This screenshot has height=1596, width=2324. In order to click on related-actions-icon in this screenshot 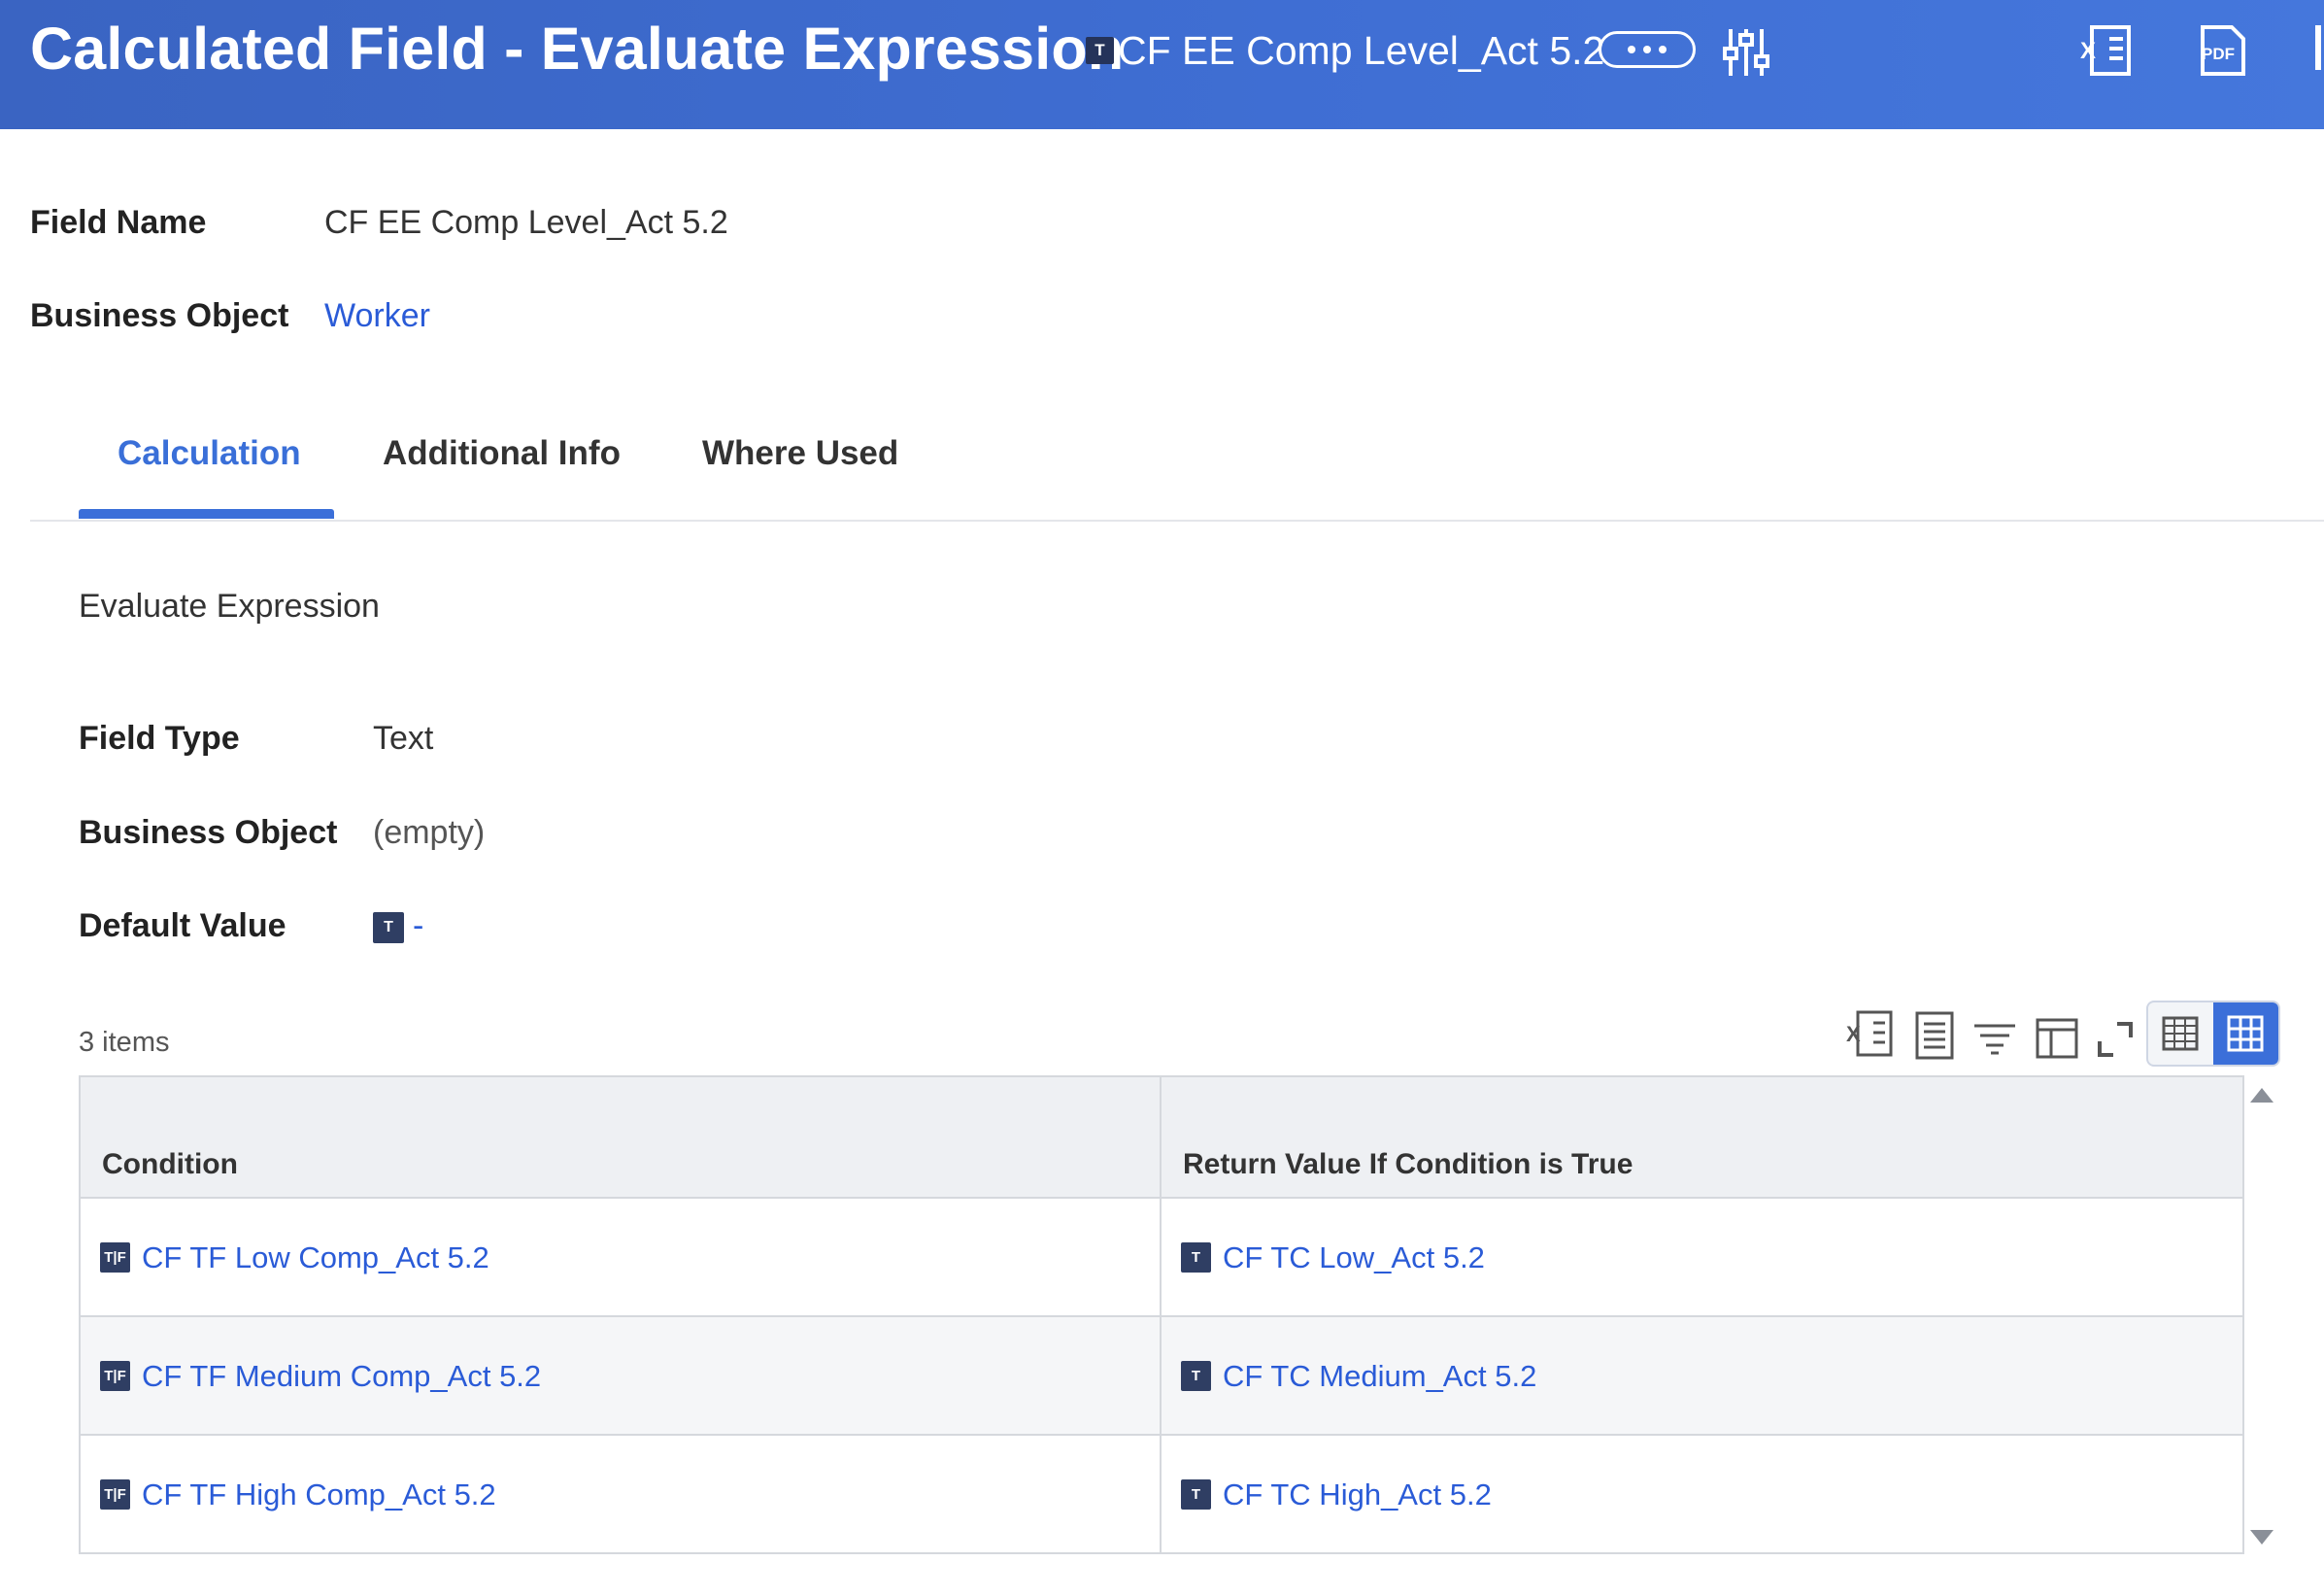, I will do `click(1746, 52)`.